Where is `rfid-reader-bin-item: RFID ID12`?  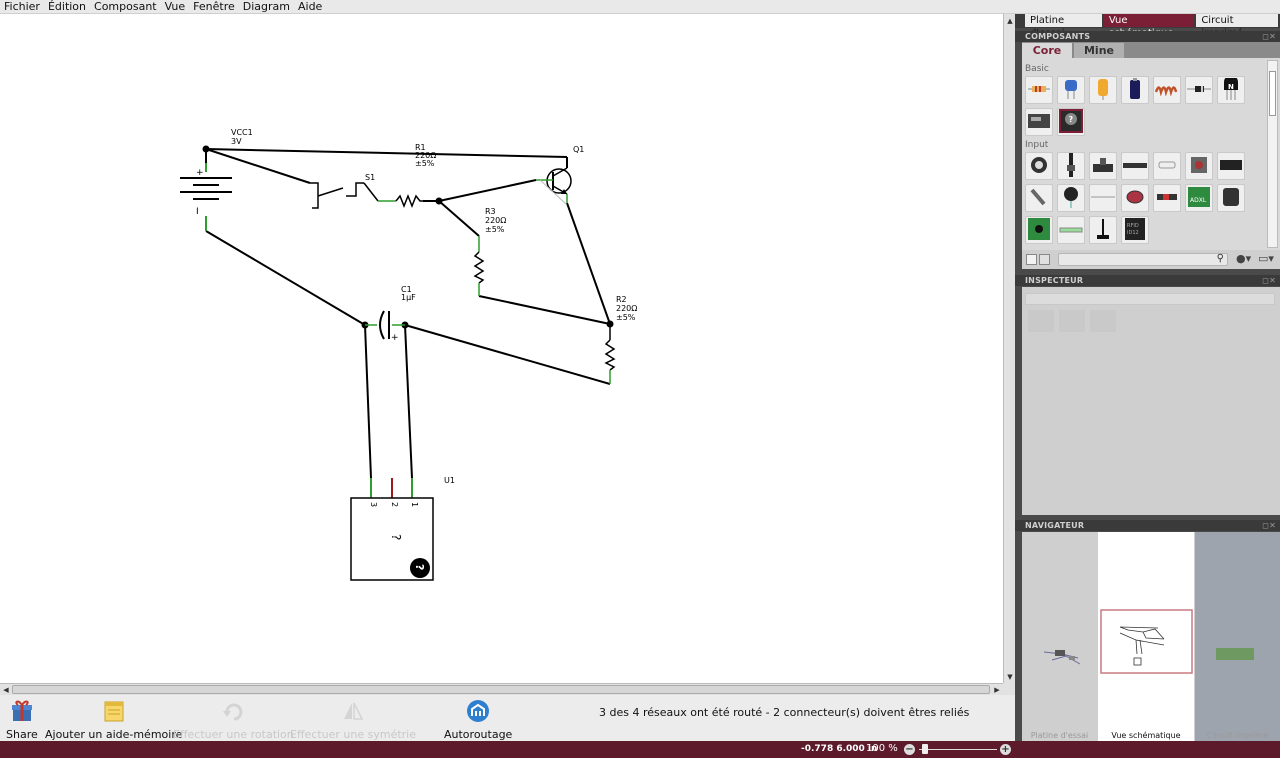 rfid-reader-bin-item: RFID ID12 is located at coordinates (1135, 230).